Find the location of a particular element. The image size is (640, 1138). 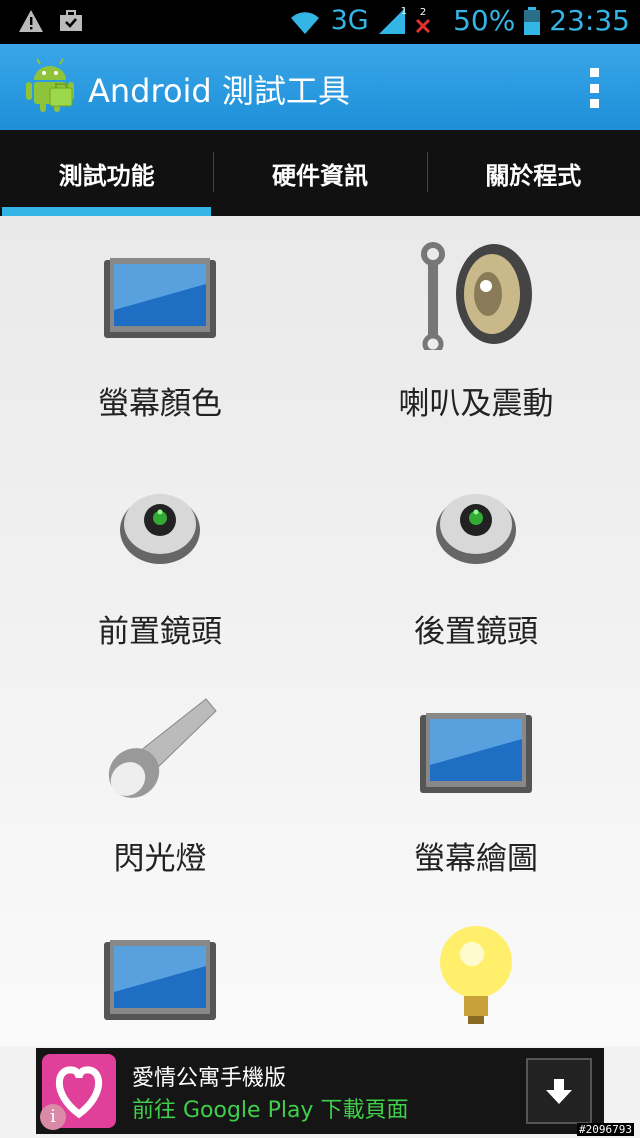

grid-item-screen-drawing: 螢幕繪圖 is located at coordinates (476, 784).